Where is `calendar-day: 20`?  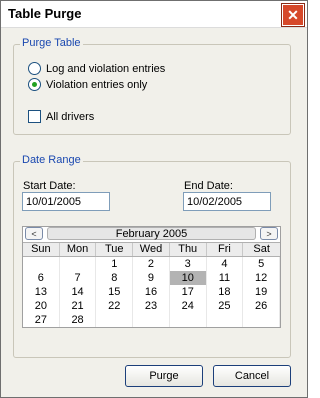
calendar-day: 20 is located at coordinates (41, 306).